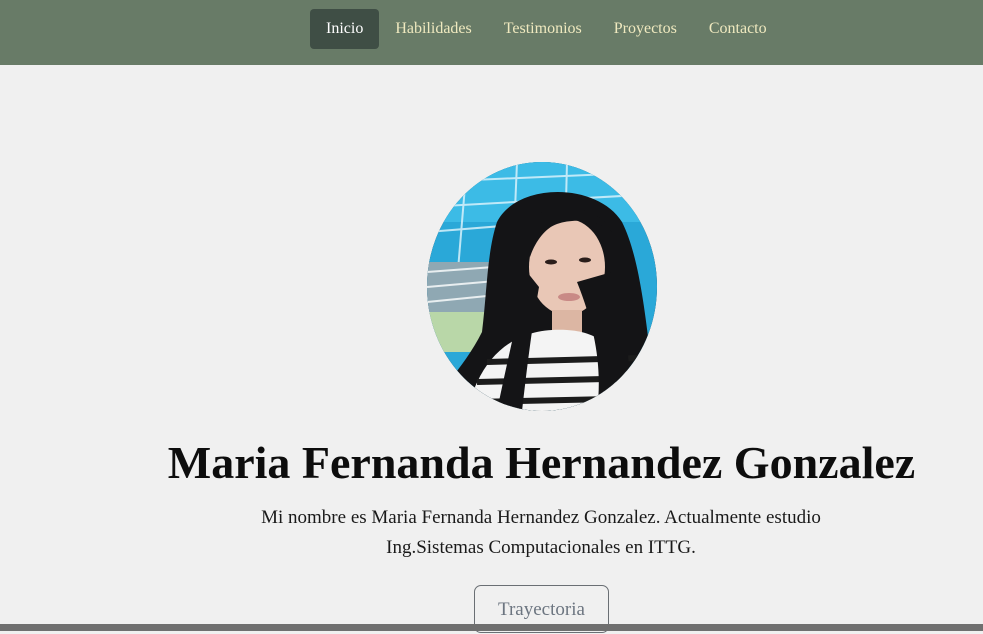 The image size is (983, 634). I want to click on intro-line-2: Ing.Sistemas Computacionales en ITTG., so click(541, 547).